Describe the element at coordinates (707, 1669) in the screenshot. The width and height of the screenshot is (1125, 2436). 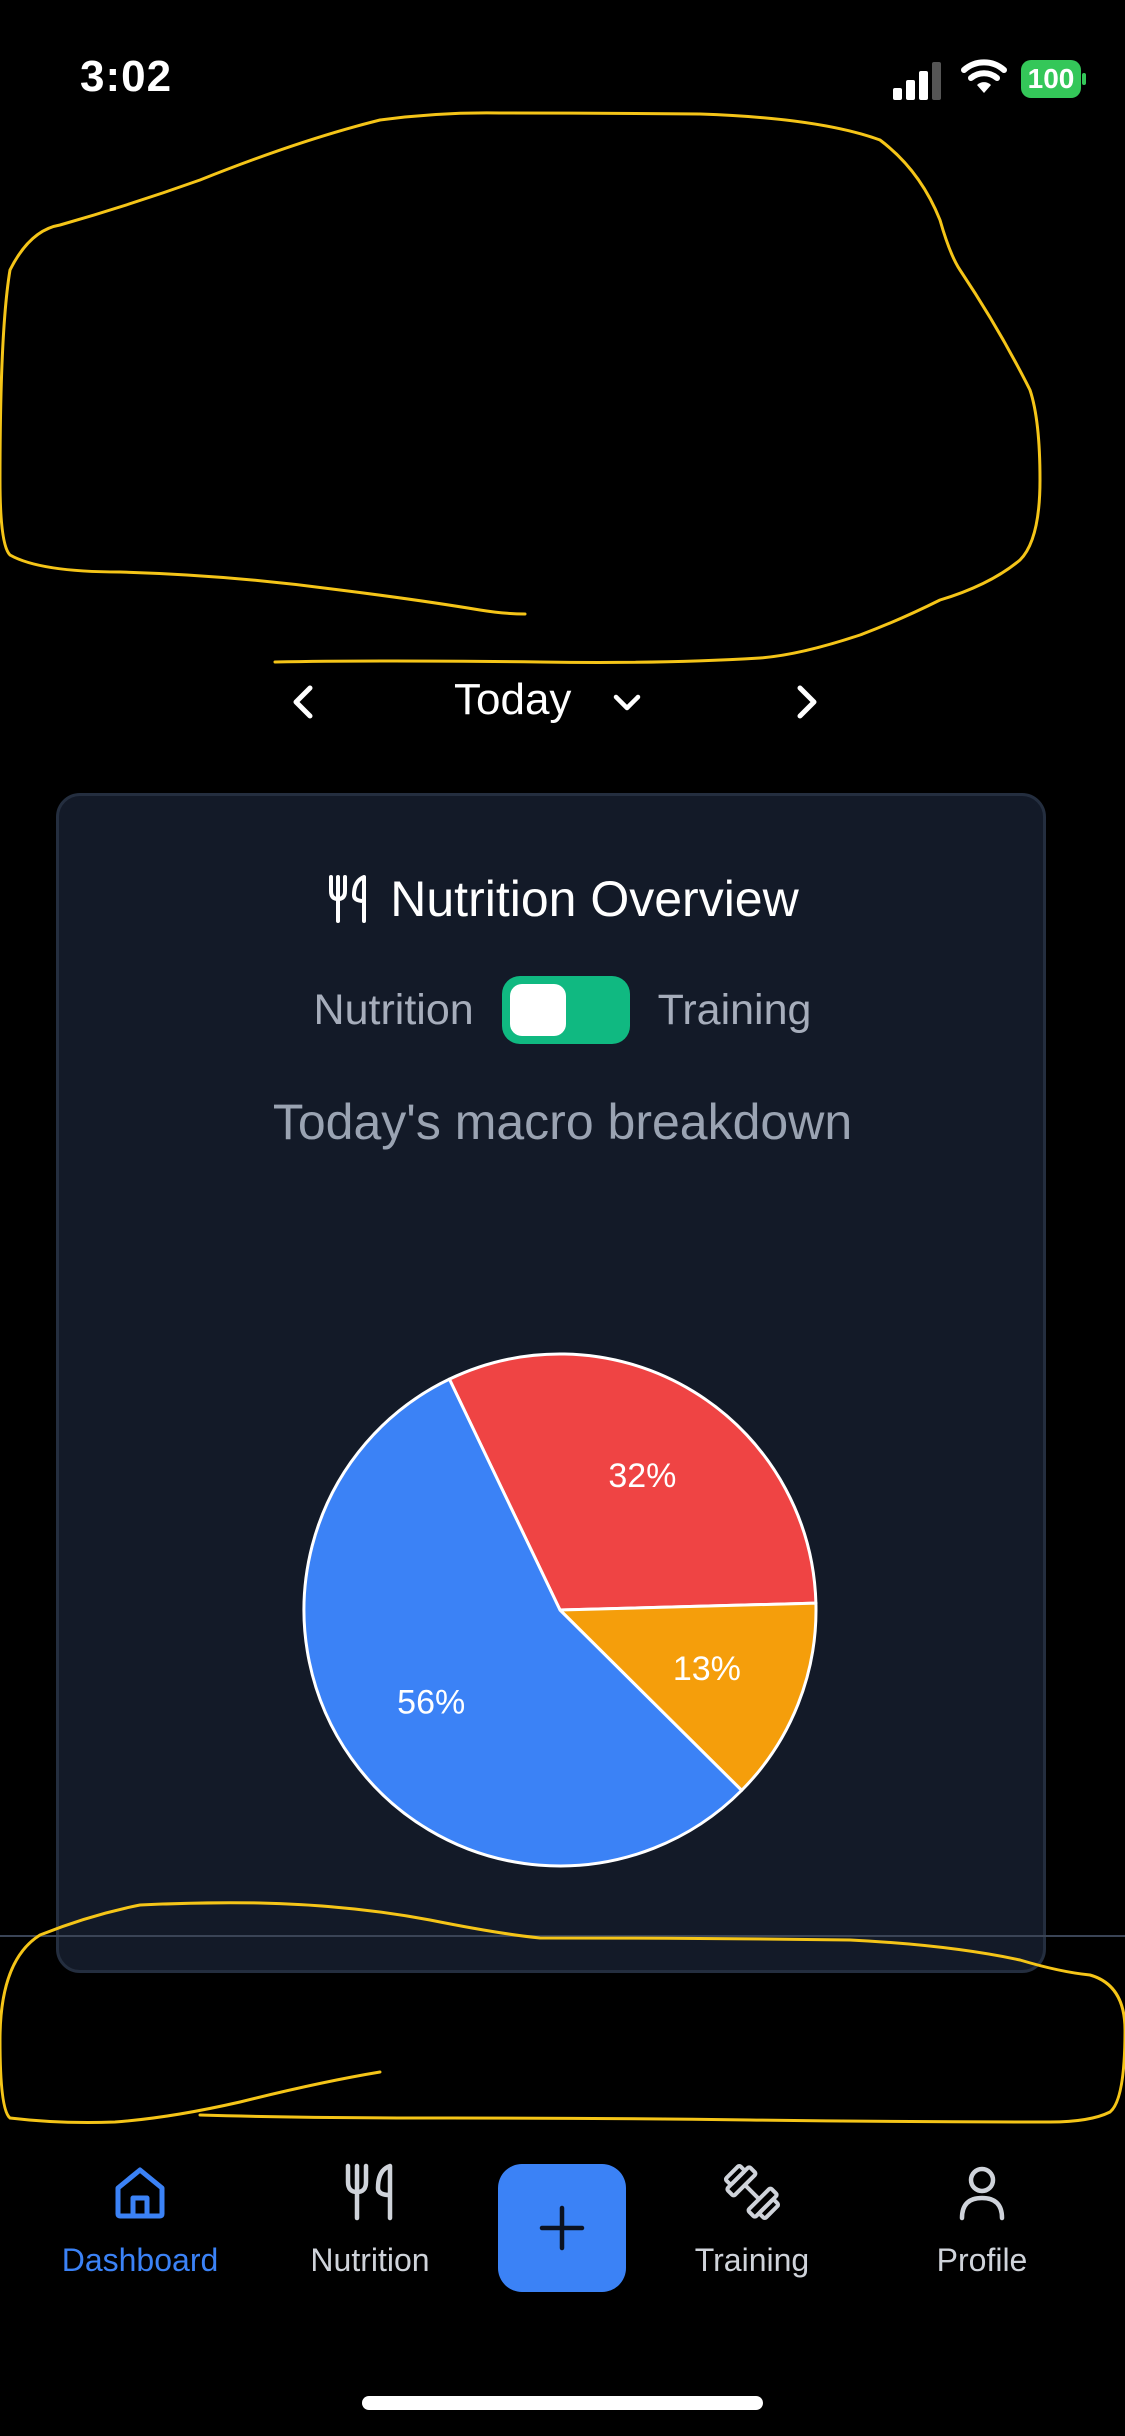
I see `pie-slice-label-1: 13%` at that location.